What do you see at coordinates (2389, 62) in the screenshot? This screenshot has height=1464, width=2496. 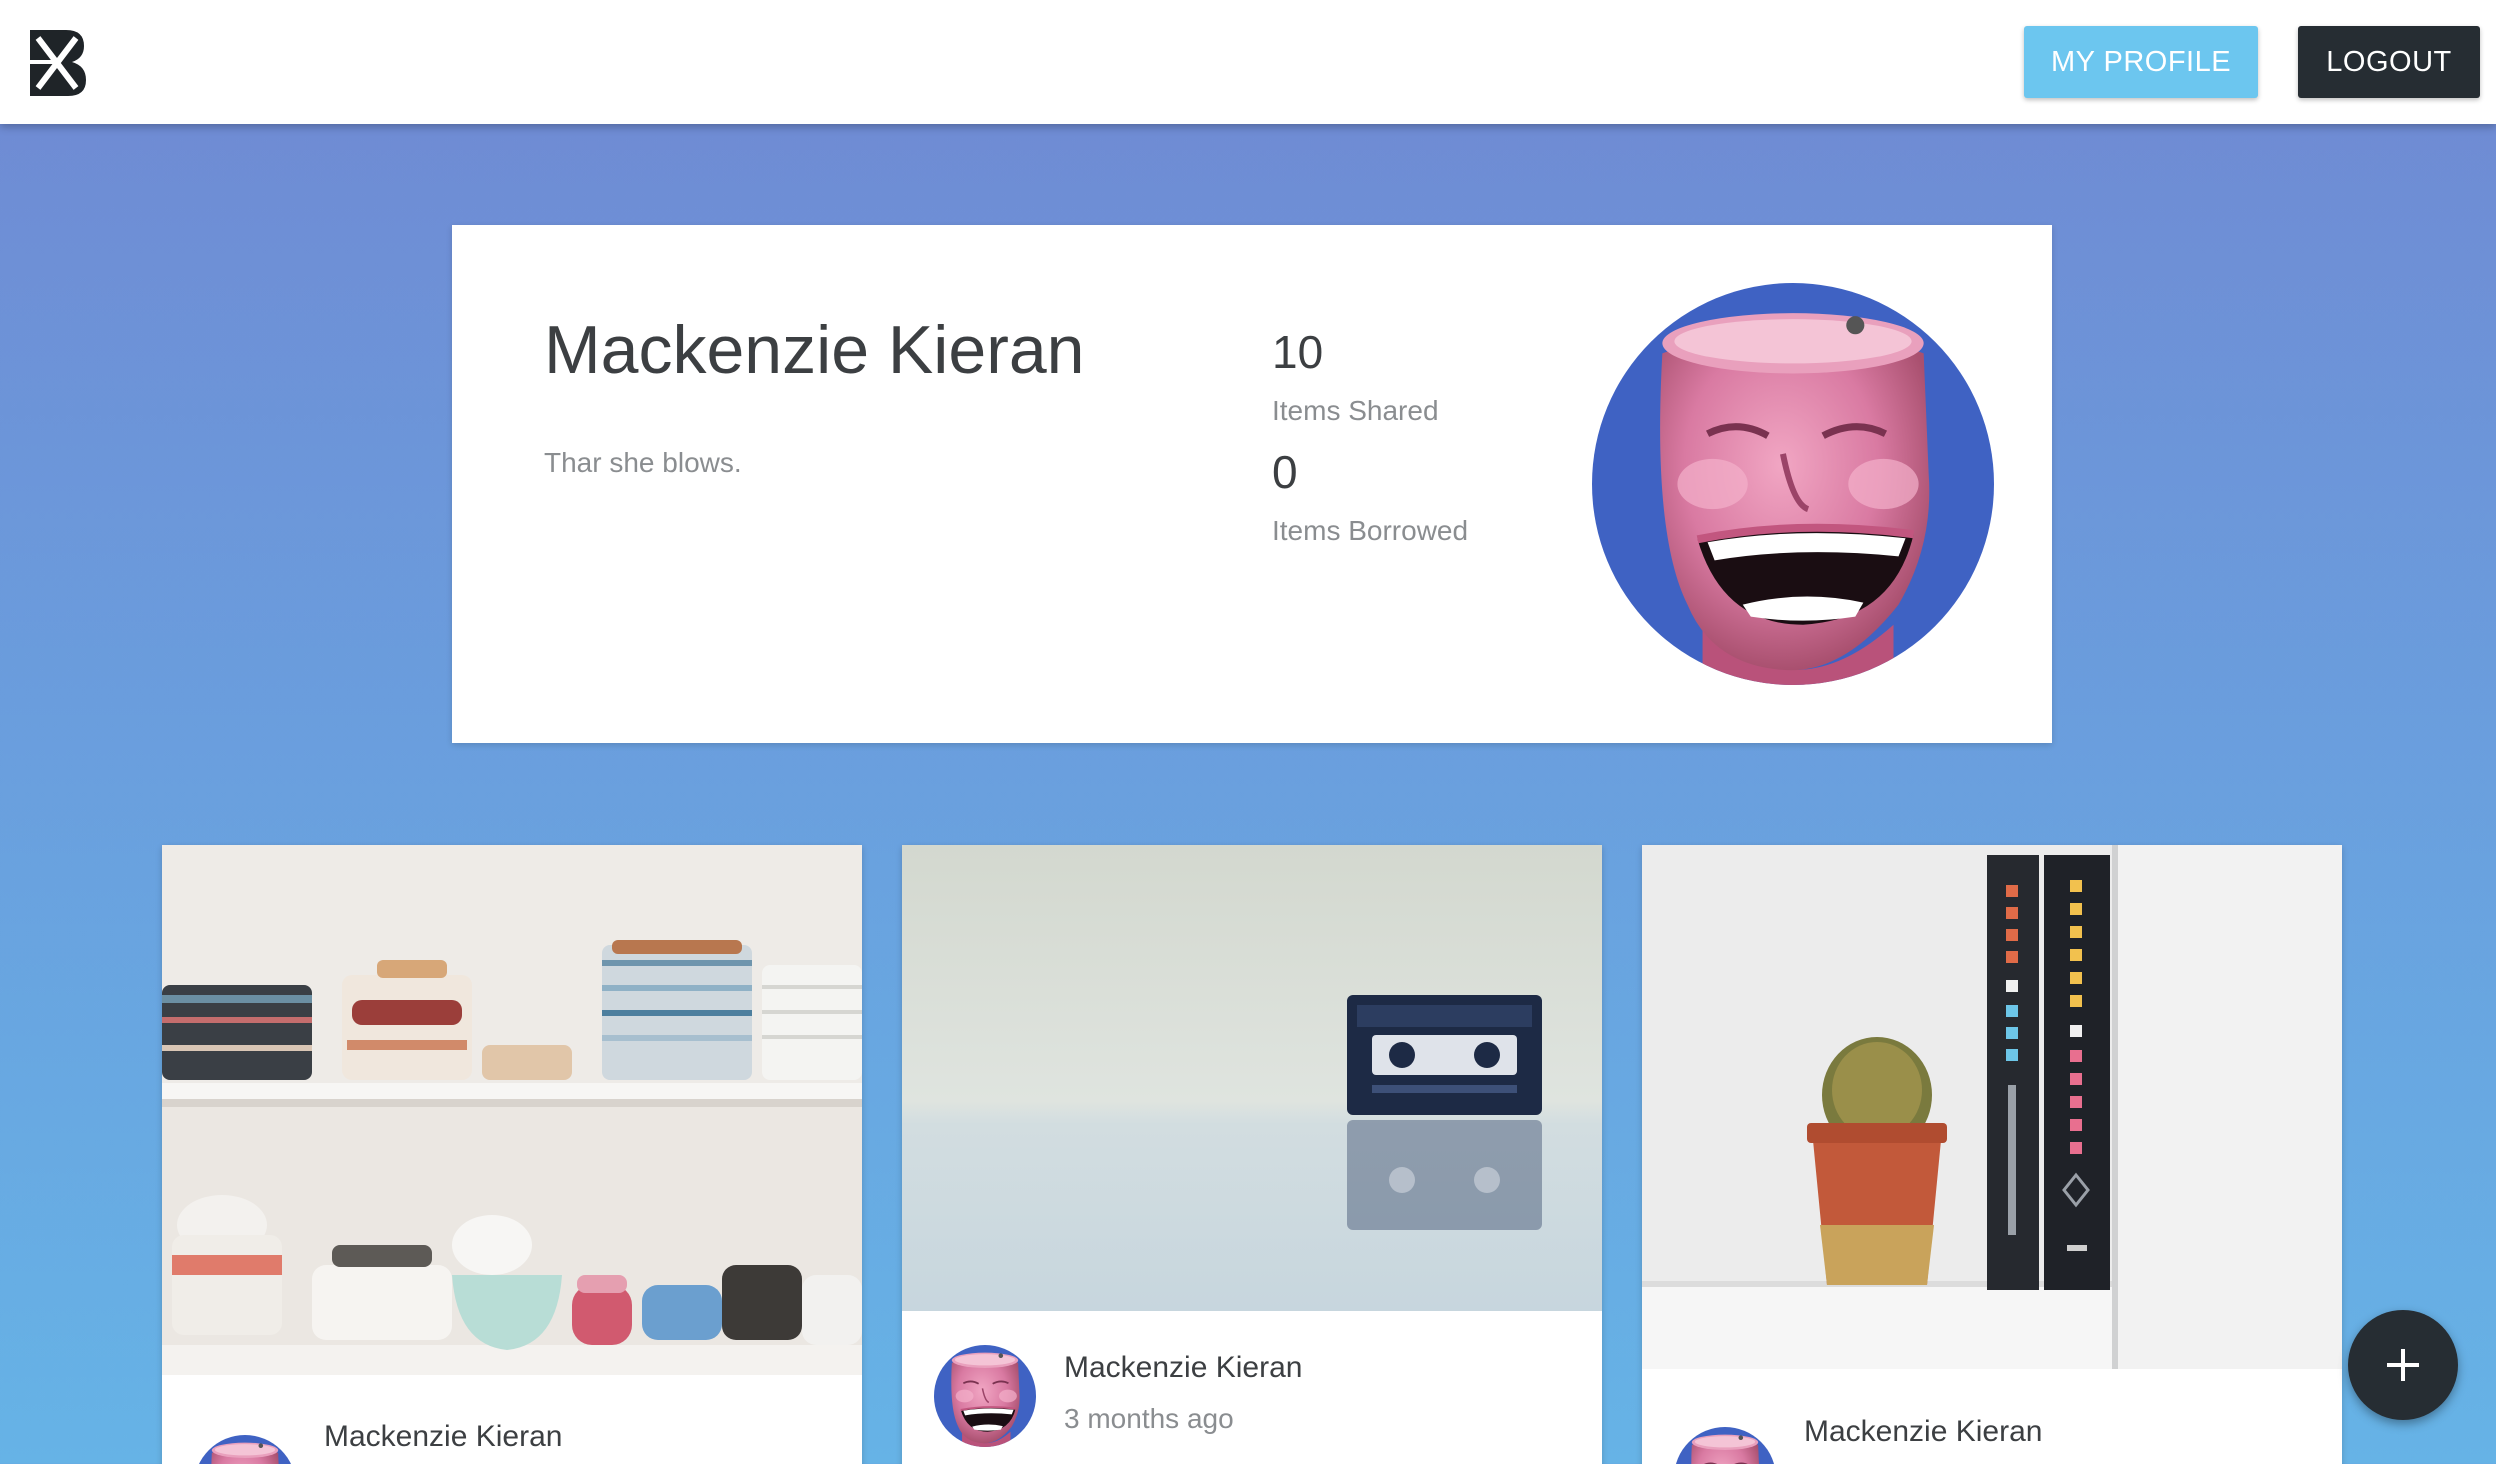 I see `logout-button: LOGOUT` at bounding box center [2389, 62].